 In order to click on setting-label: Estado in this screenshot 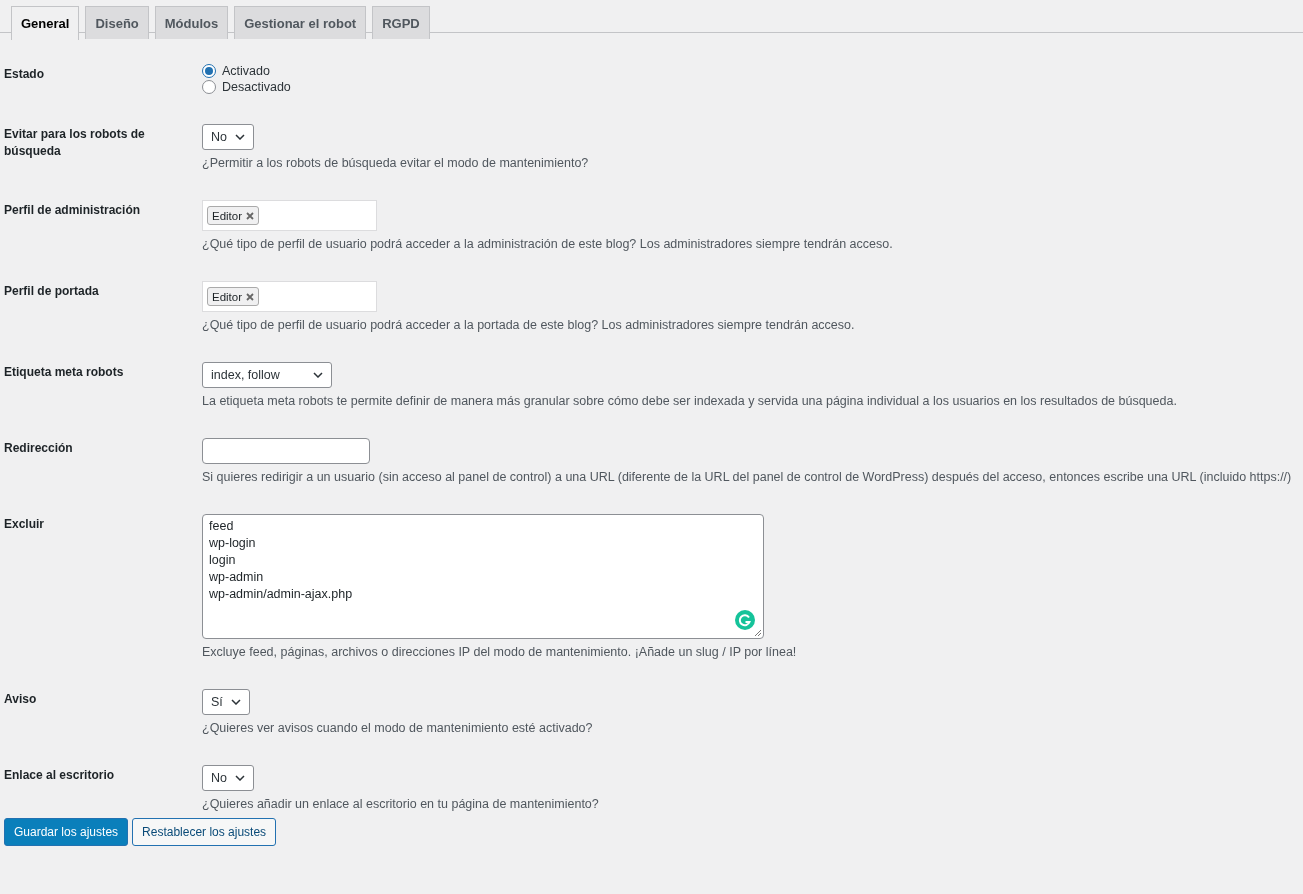, I will do `click(24, 74)`.